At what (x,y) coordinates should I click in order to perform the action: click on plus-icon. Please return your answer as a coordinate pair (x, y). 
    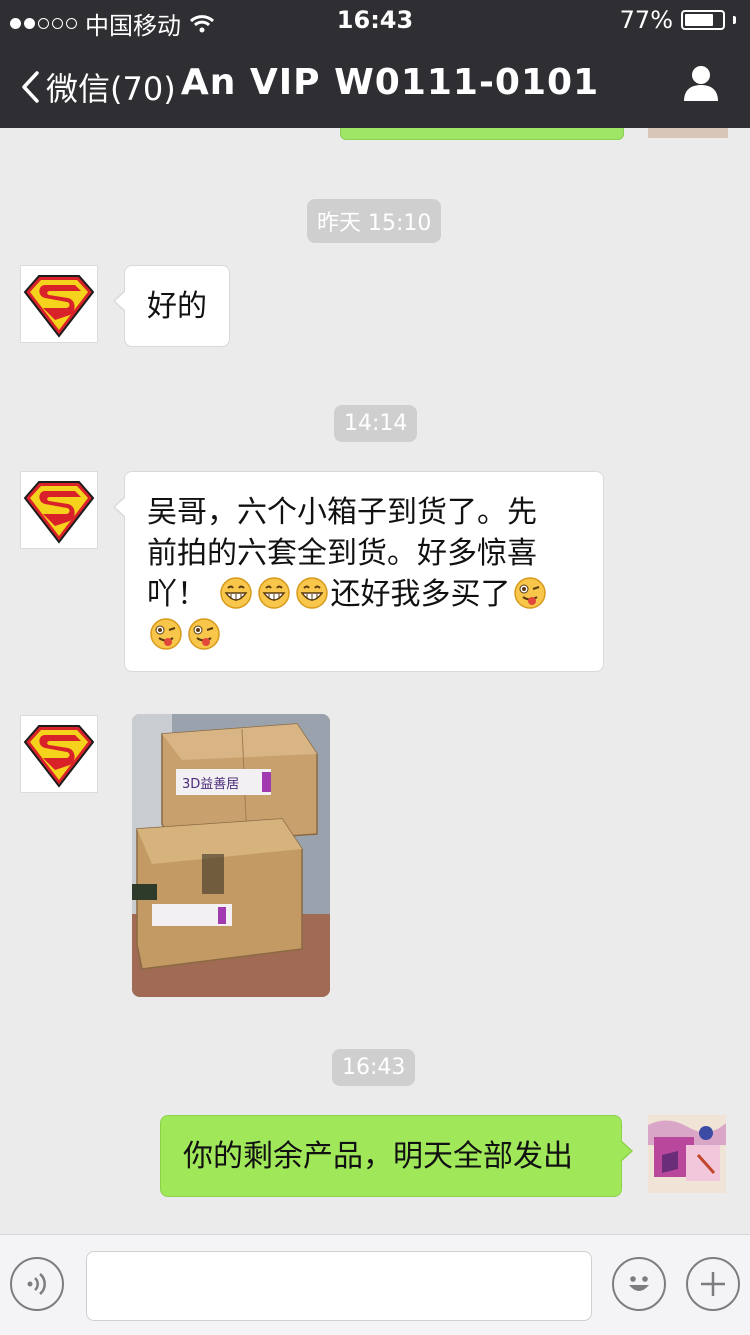
    Looking at the image, I should click on (713, 1284).